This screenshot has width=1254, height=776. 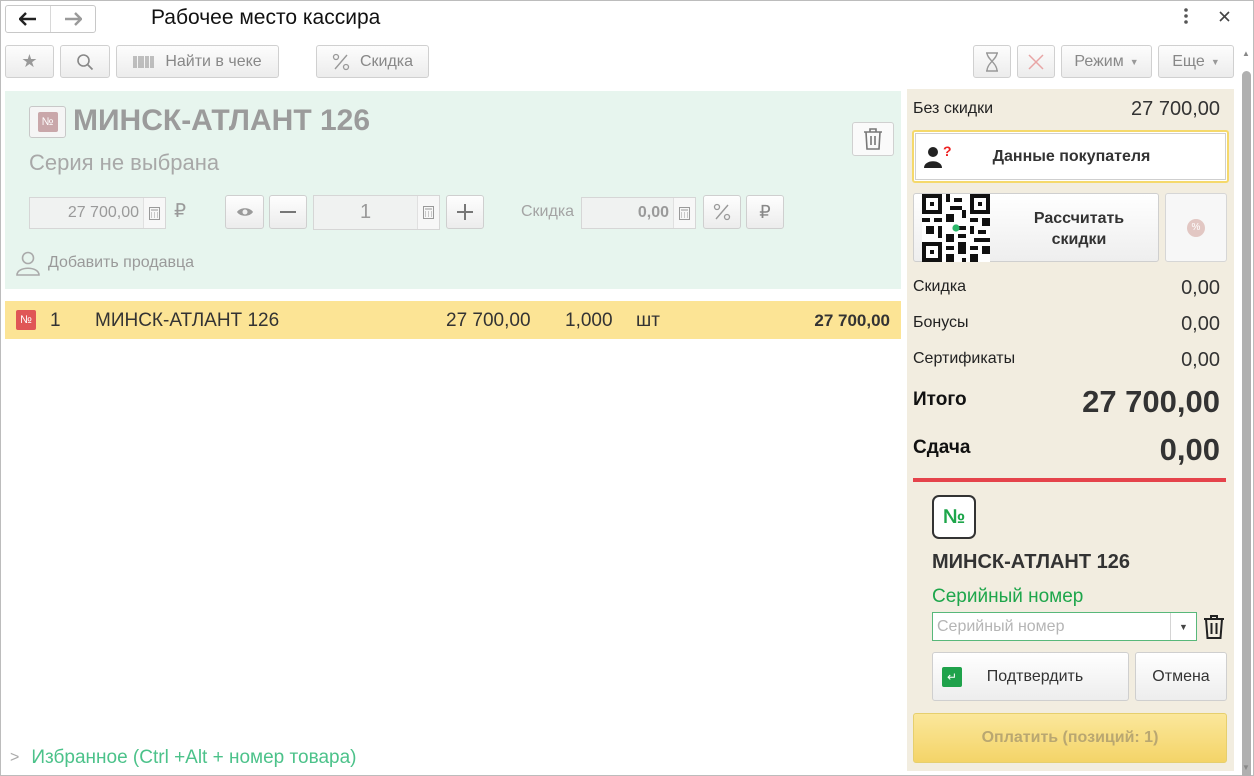 I want to click on arrow-left-icon, so click(x=27, y=19).